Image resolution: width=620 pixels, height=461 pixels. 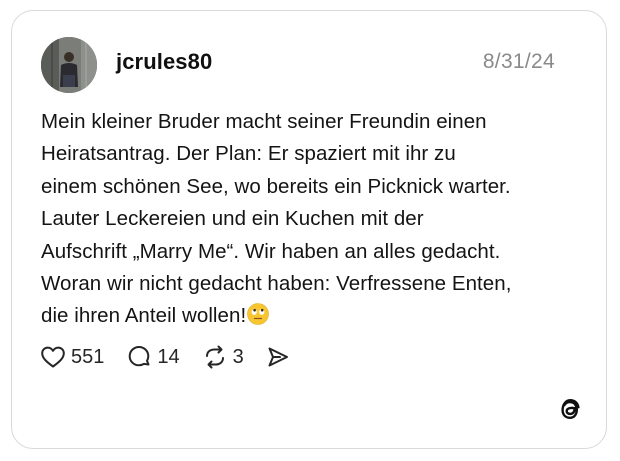 I want to click on like-count: 551, so click(x=88, y=356).